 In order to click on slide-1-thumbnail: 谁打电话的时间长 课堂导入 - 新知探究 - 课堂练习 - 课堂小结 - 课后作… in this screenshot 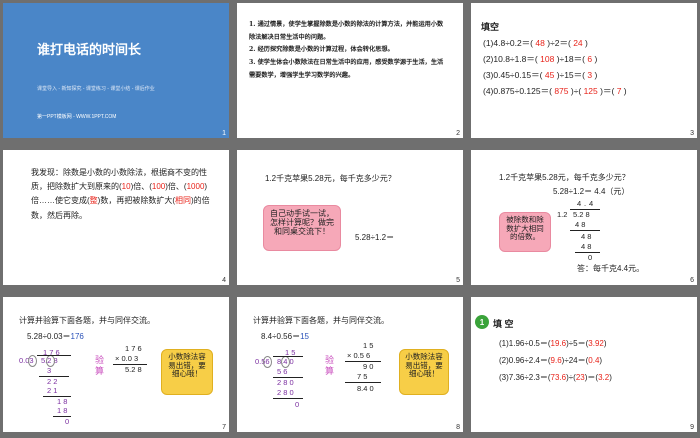, I will do `click(116, 70)`.